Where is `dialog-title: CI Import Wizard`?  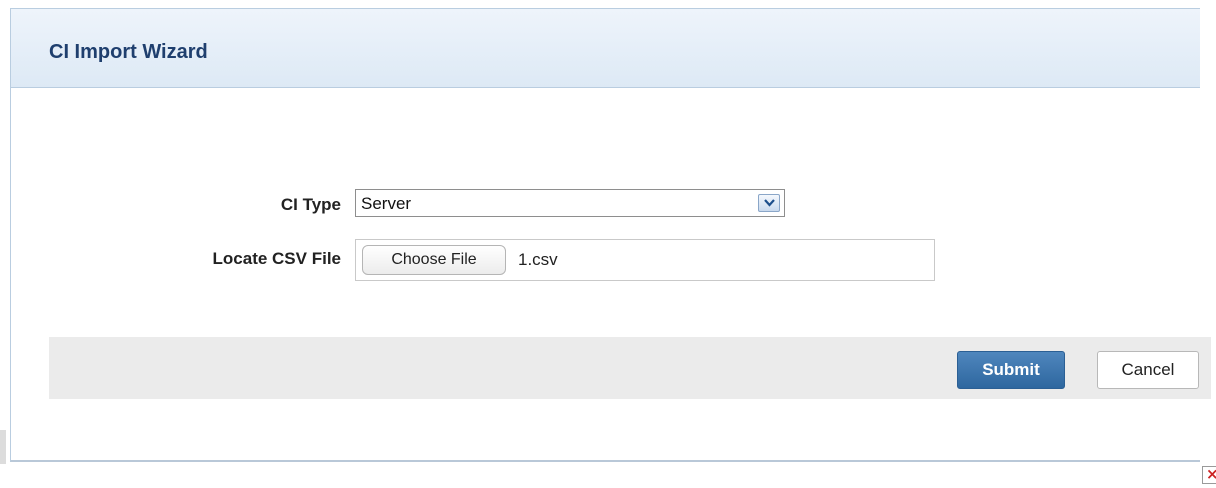
dialog-title: CI Import Wizard is located at coordinates (128, 52).